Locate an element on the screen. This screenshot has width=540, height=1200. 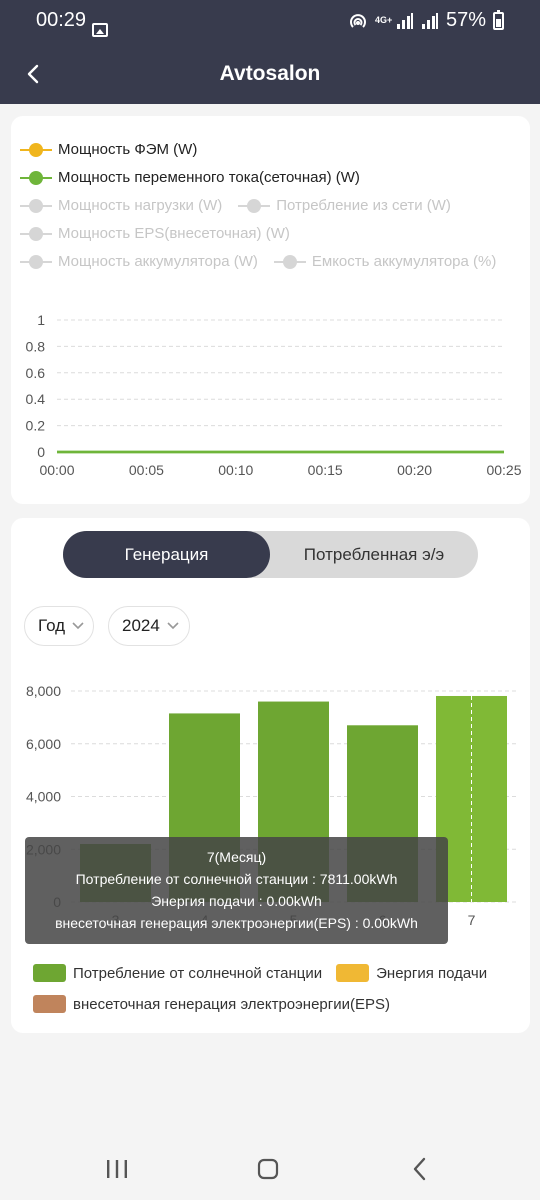
status-indicators: 4G+ 57% is located at coordinates (426, 20).